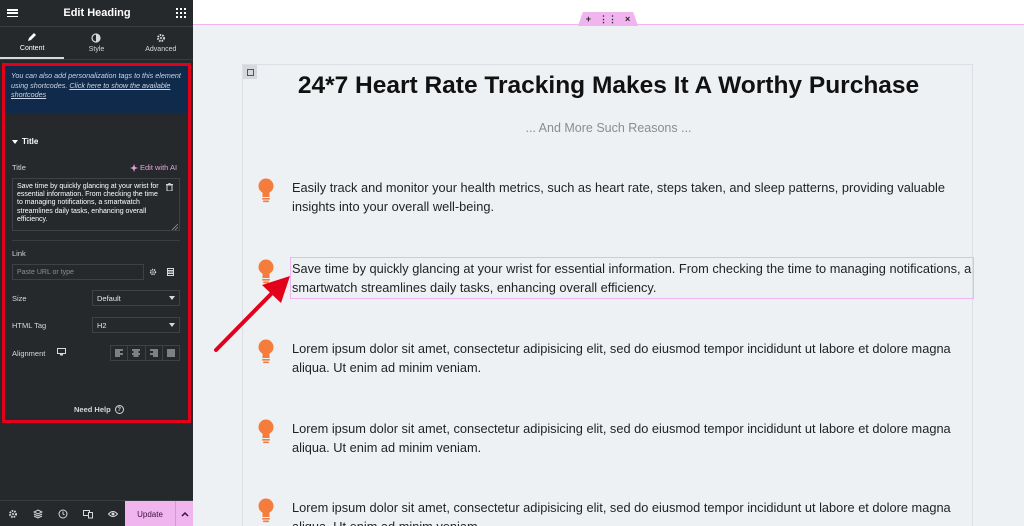 The image size is (1024, 526). Describe the element at coordinates (32, 43) in the screenshot. I see `tab-content: Content` at that location.